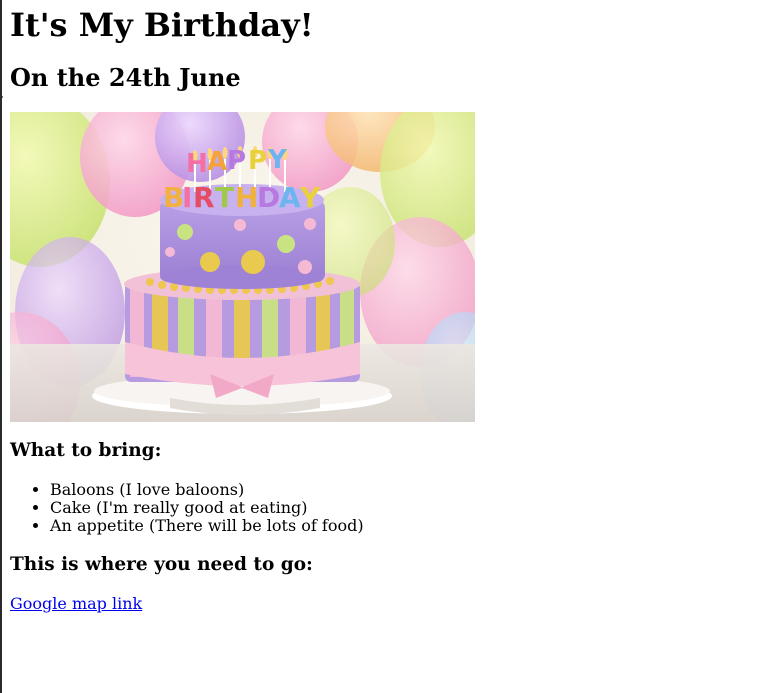  I want to click on window-left-edge, so click(1, 346).